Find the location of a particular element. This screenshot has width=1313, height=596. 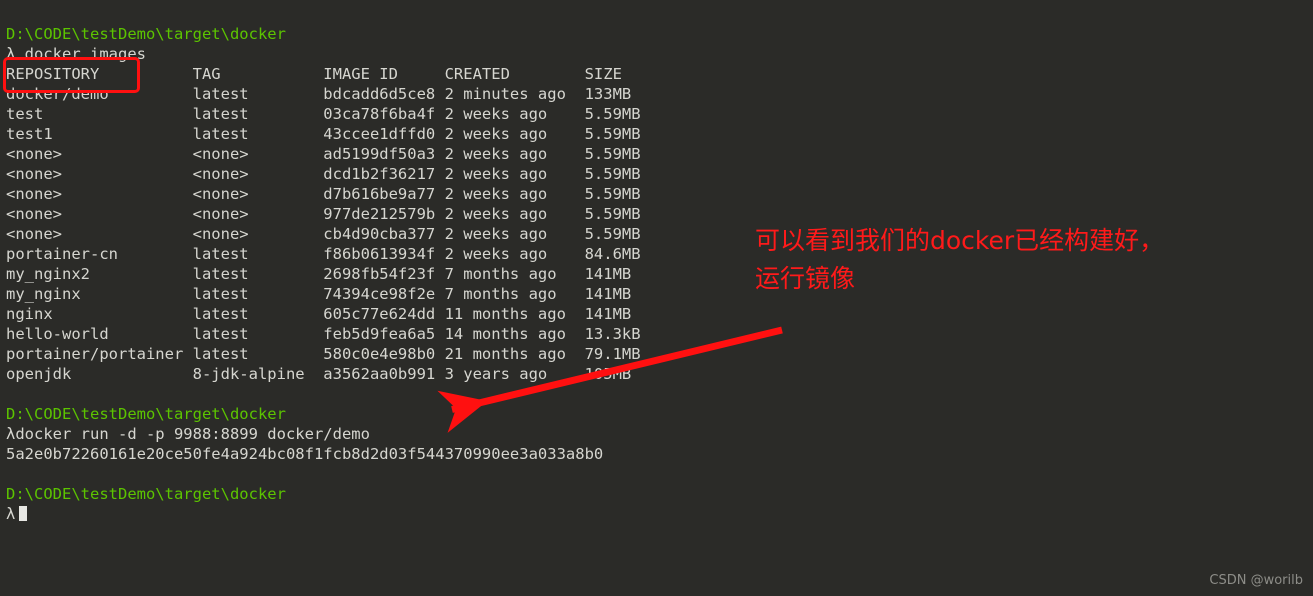

highlight-box-docker-demo is located at coordinates (71, 75).